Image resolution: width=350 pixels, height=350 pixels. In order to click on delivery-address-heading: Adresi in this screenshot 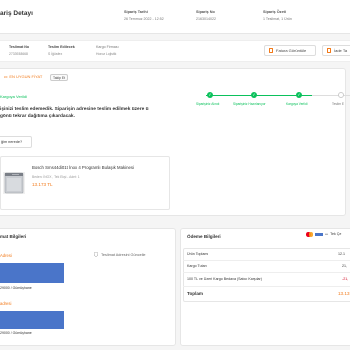, I will do `click(6, 255)`.